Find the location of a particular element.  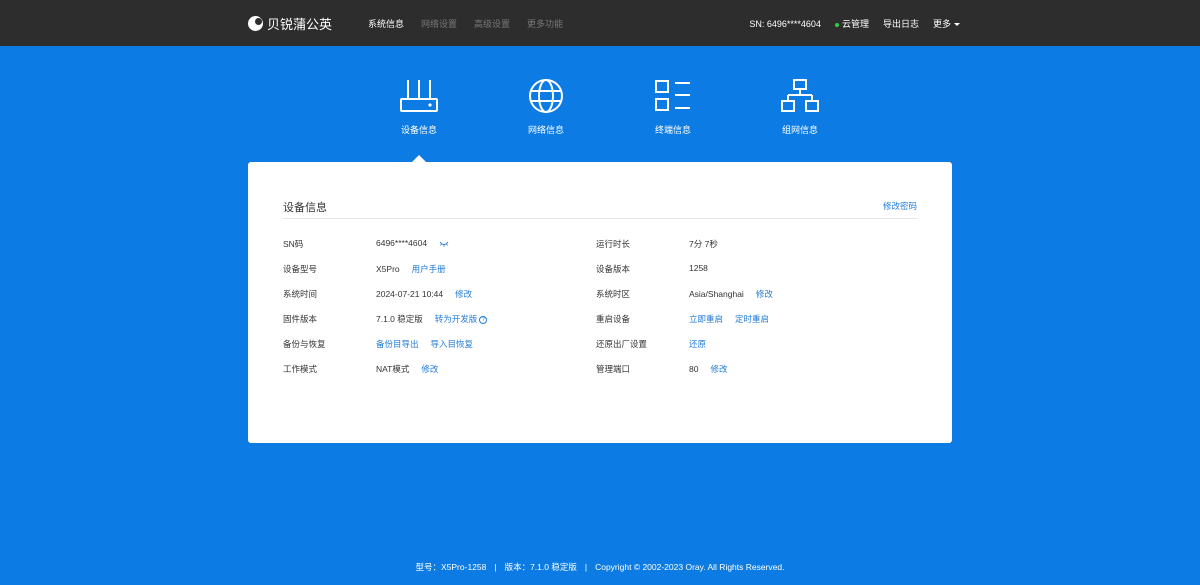

info-value-group: 2024-07-21 10:44 修改 is located at coordinates (424, 294).